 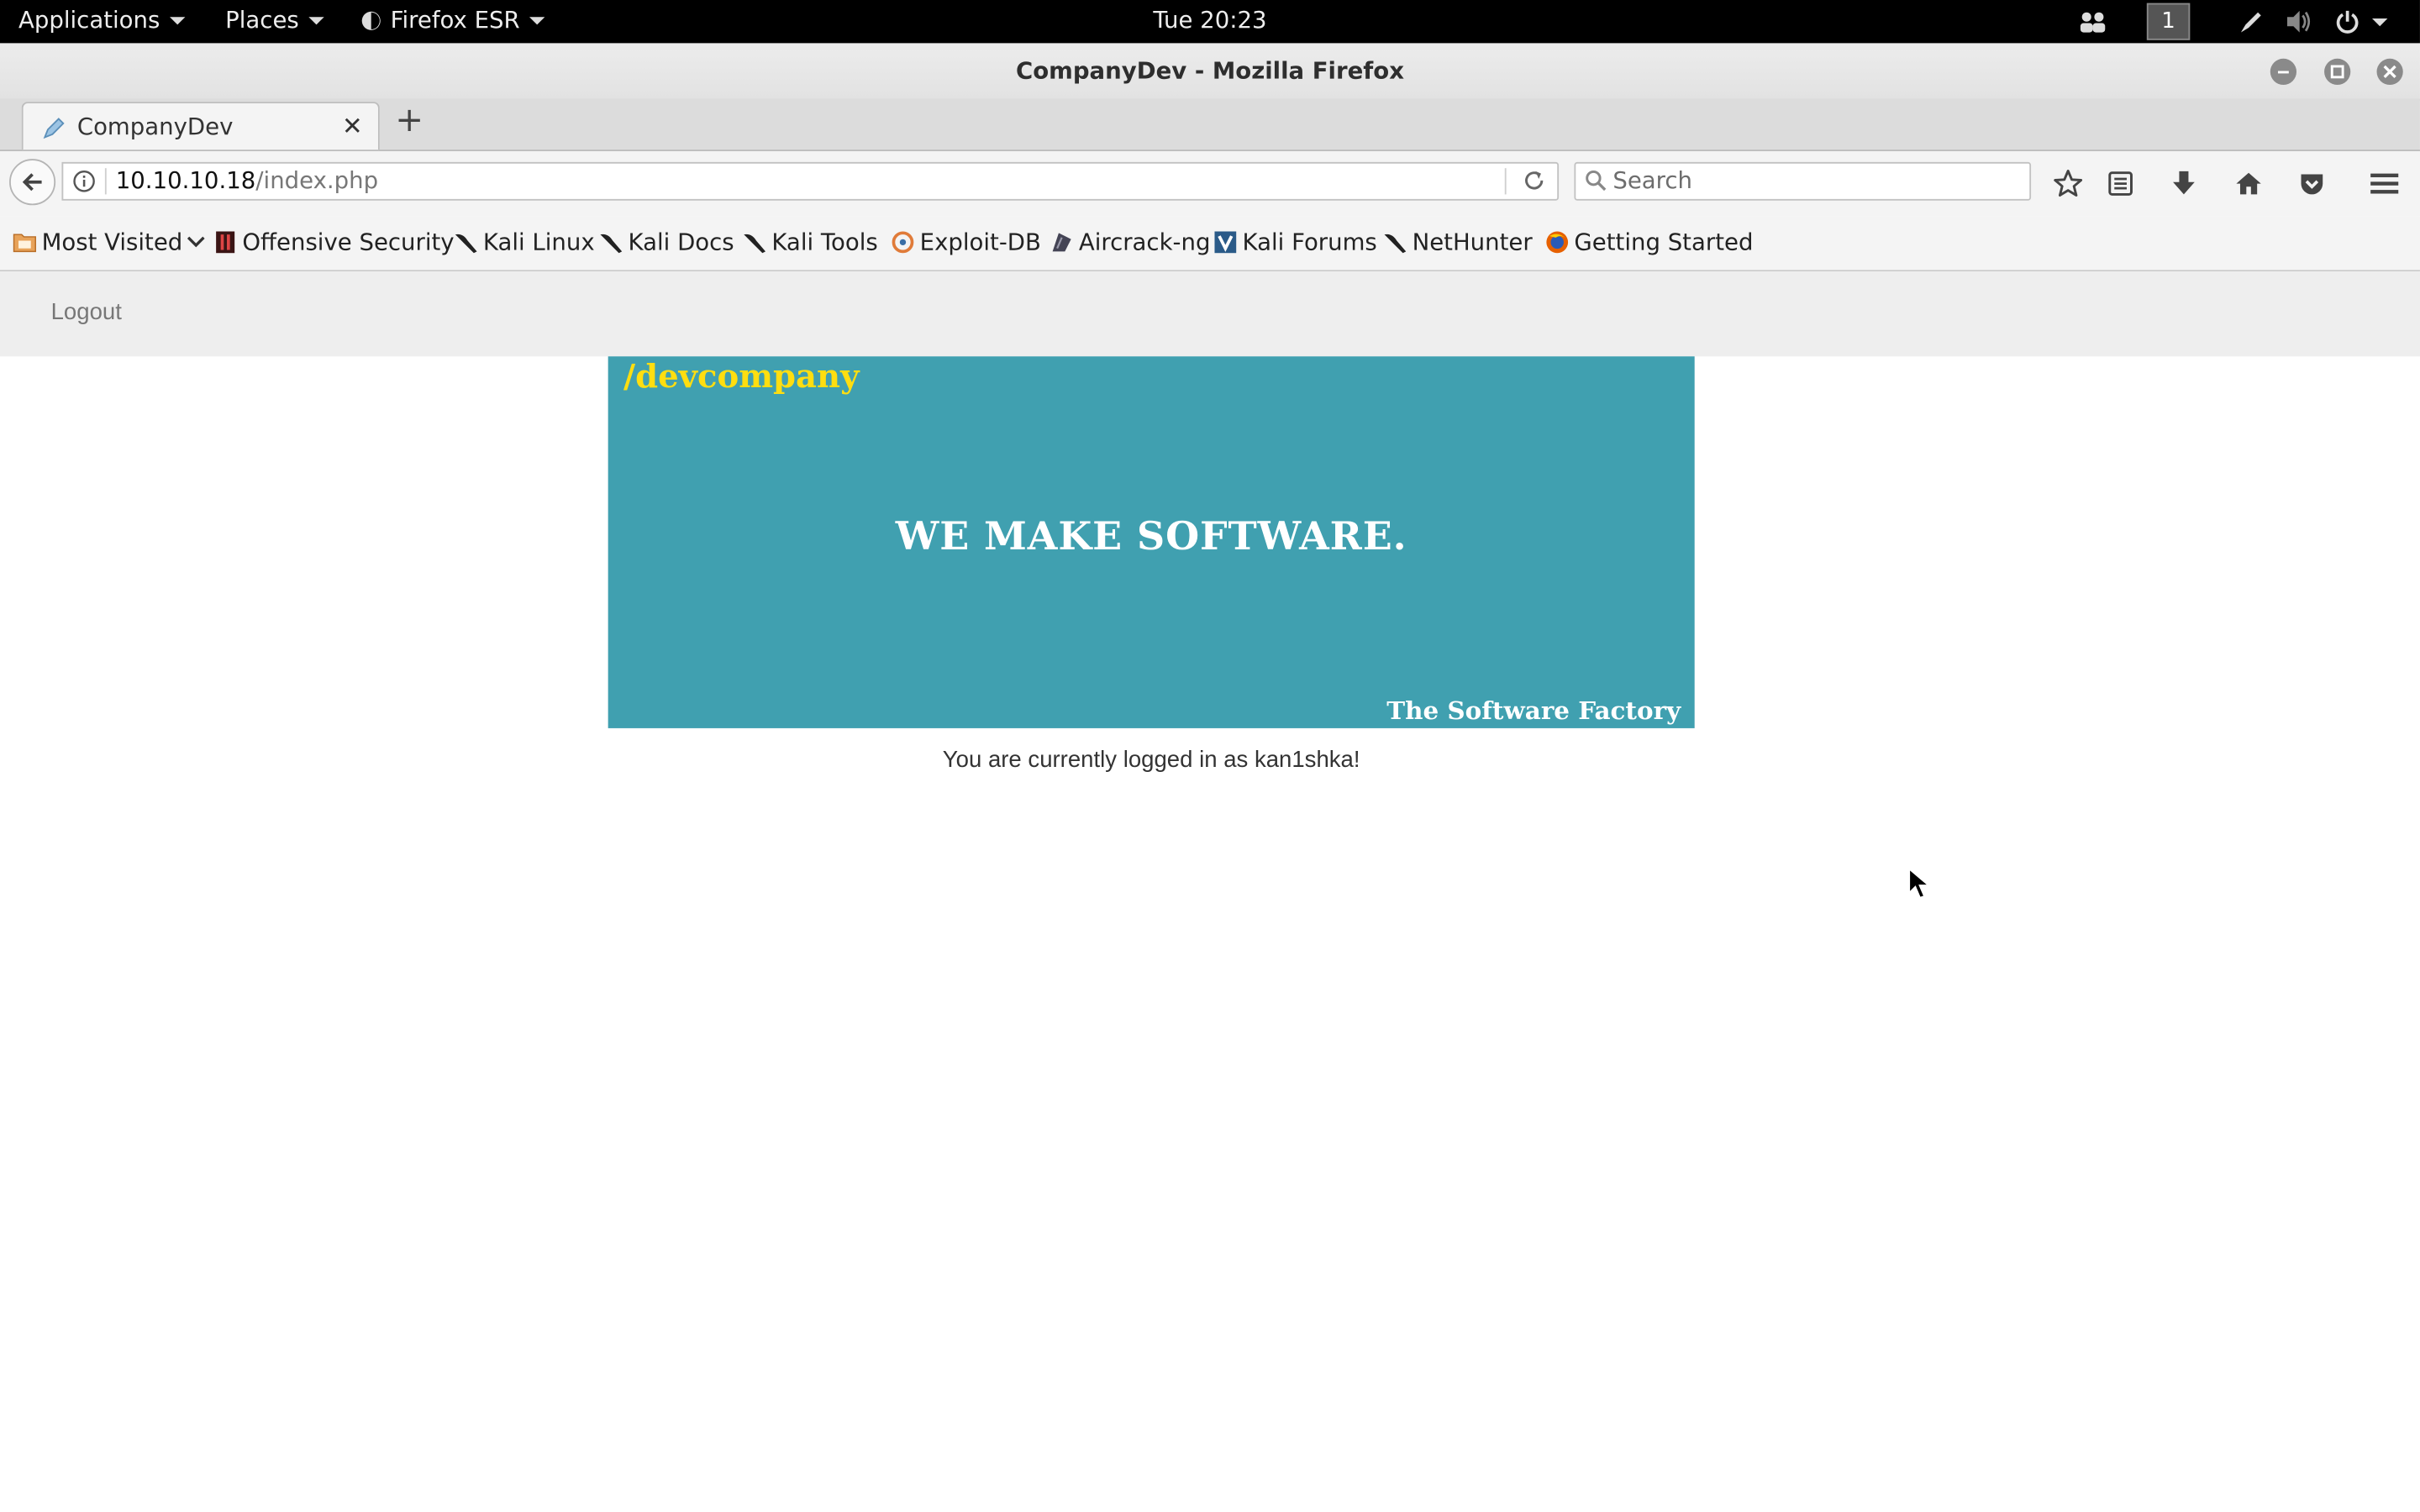 I want to click on bookmark-most-visited: Most Visited, so click(x=109, y=242).